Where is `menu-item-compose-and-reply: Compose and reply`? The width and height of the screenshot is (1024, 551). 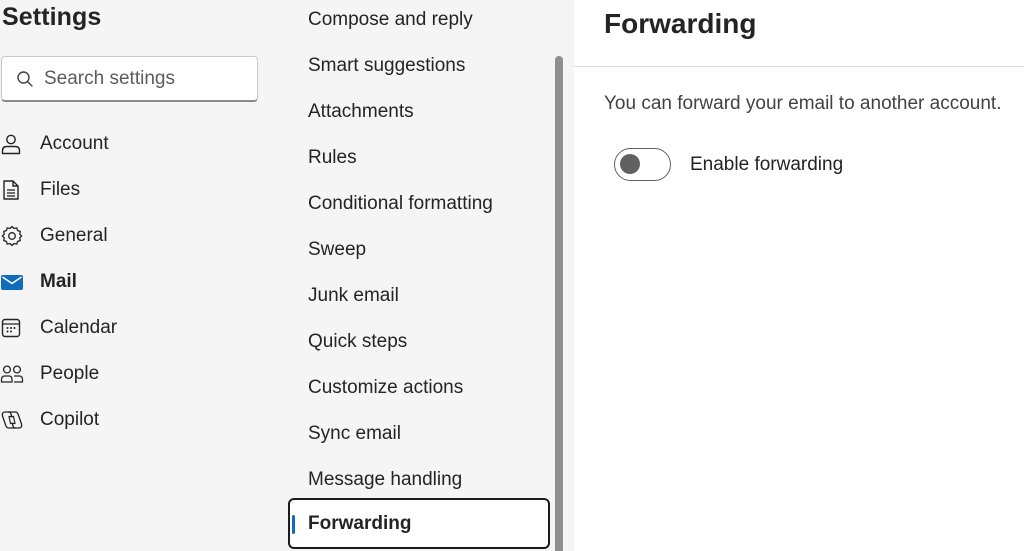
menu-item-compose-and-reply: Compose and reply is located at coordinates (419, 20).